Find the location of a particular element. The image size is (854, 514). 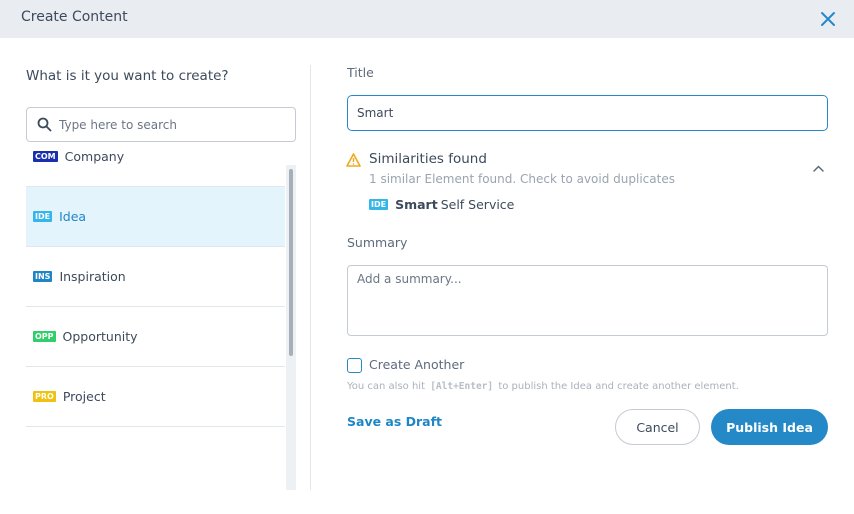

warning-icon is located at coordinates (353, 160).